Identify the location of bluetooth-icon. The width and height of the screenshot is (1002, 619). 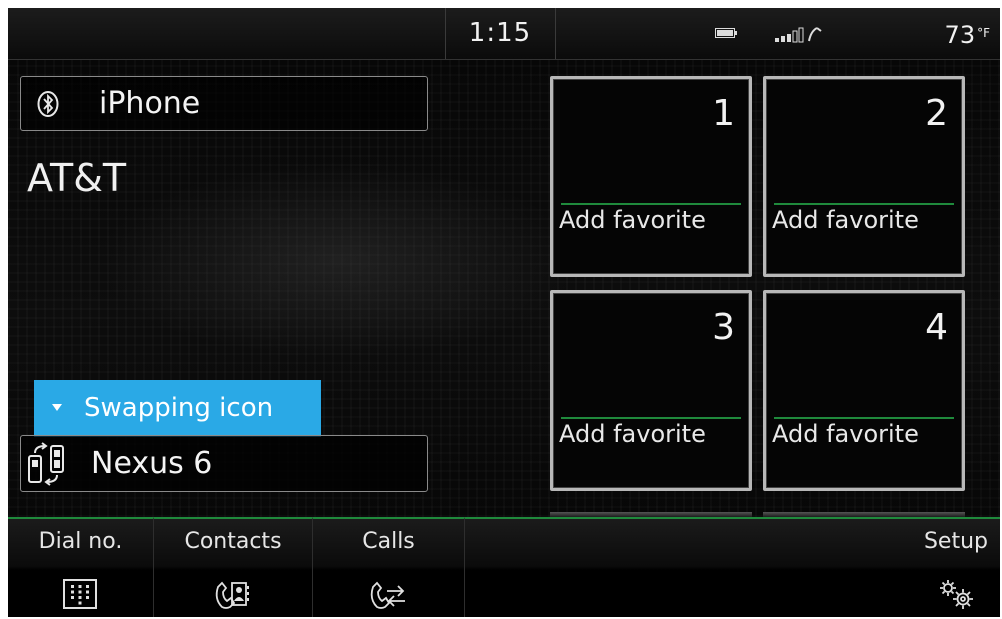
(48, 104).